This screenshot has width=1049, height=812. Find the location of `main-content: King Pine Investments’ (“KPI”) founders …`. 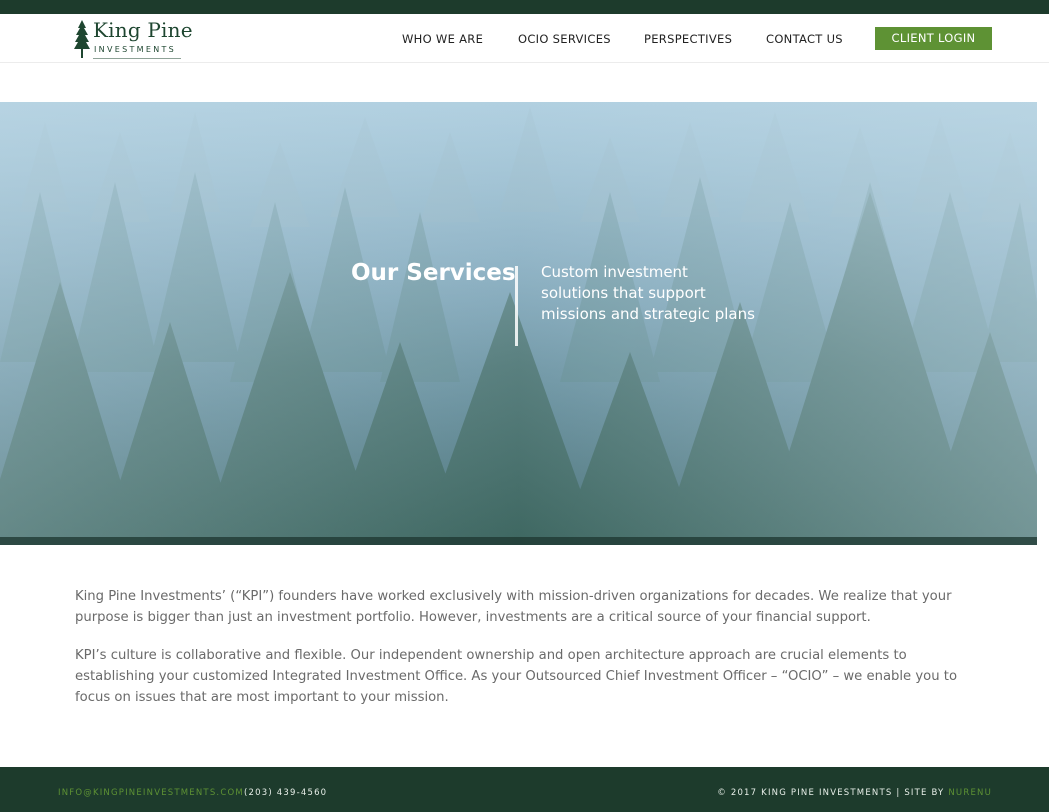

main-content: King Pine Investments’ (“KPI”) founders … is located at coordinates (525, 655).